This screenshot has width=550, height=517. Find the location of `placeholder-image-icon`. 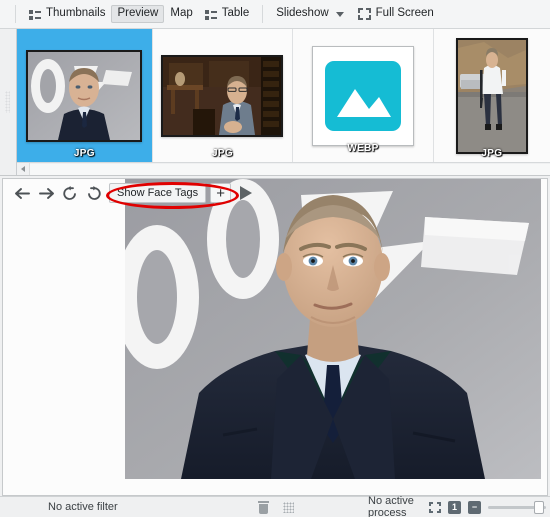

placeholder-image-icon is located at coordinates (362, 95).